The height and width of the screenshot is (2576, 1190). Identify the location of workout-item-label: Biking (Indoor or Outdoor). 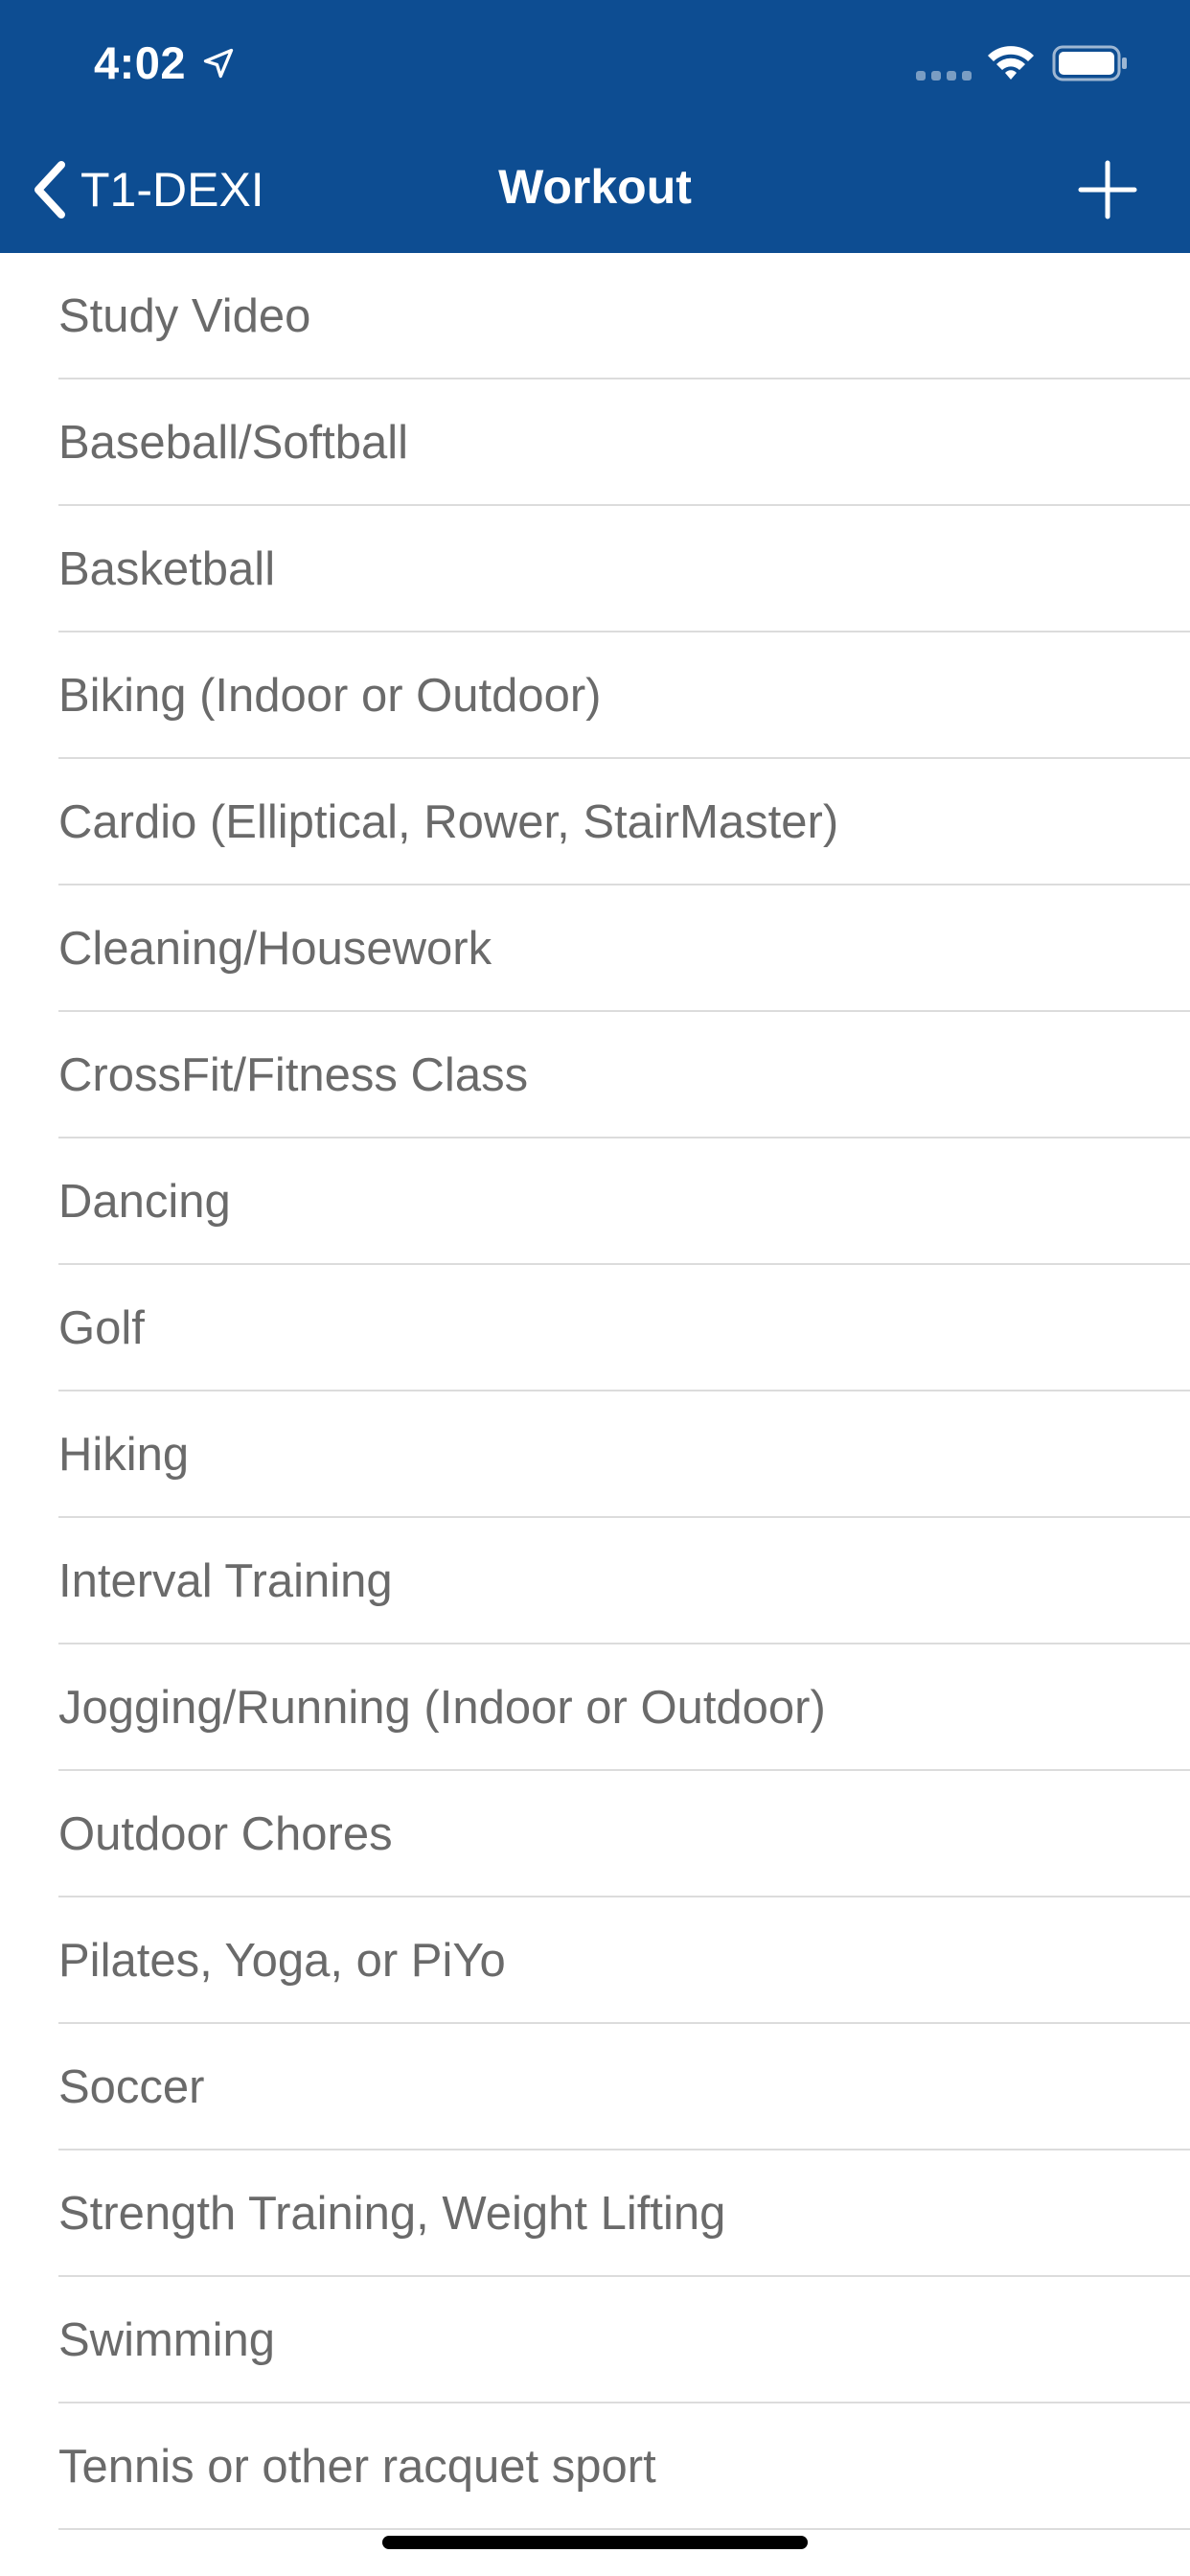
(330, 696).